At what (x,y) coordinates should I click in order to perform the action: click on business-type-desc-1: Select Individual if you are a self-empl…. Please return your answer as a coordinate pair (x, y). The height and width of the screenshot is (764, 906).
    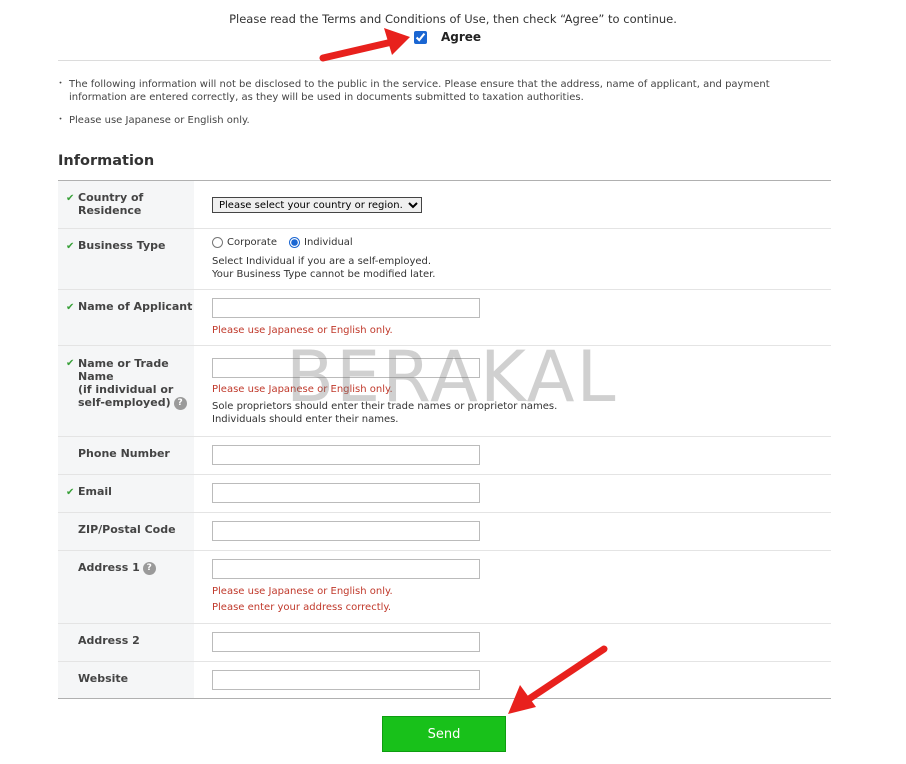
    Looking at the image, I should click on (322, 261).